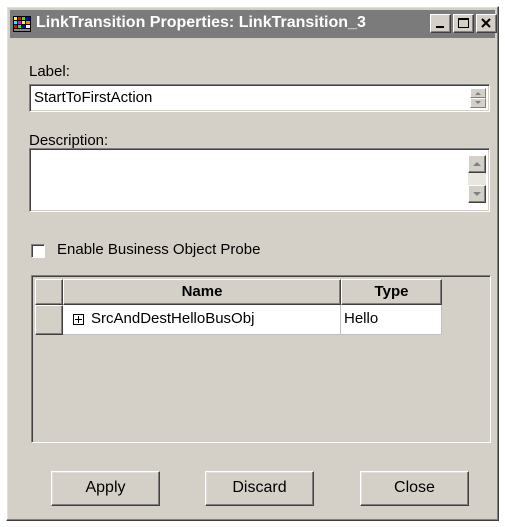  I want to click on table-corner-header, so click(49, 292).